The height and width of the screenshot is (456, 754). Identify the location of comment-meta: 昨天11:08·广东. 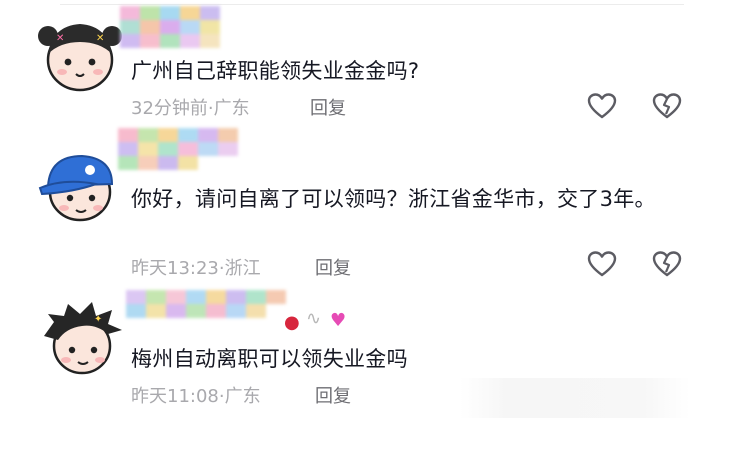
(196, 395).